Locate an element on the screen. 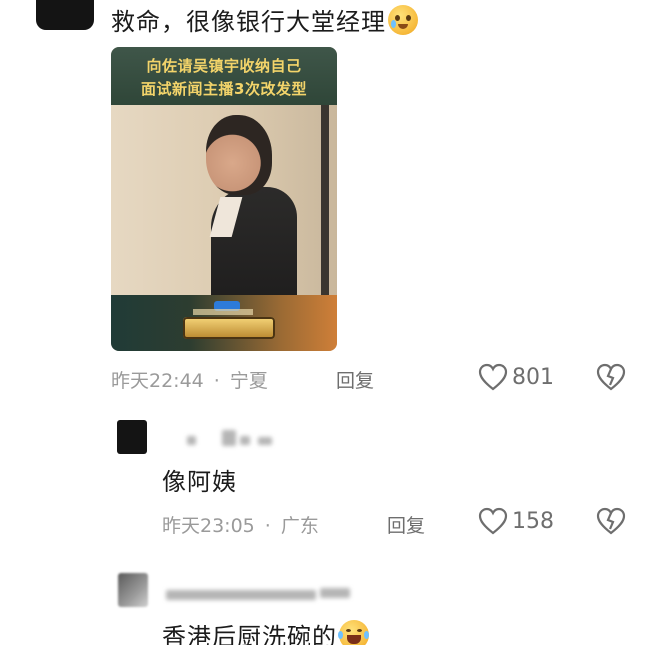 The image size is (660, 645). show-title-logo is located at coordinates (229, 328).